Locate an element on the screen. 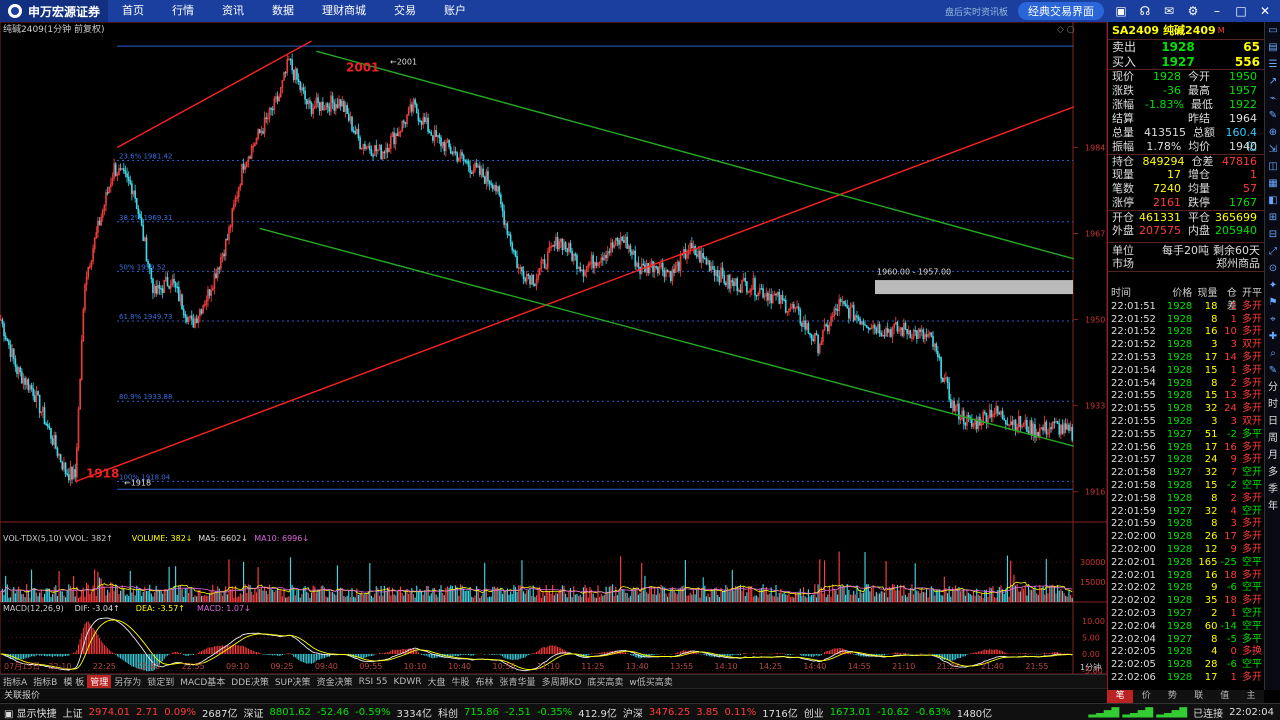  nav-trade: 交易 is located at coordinates (405, 11).